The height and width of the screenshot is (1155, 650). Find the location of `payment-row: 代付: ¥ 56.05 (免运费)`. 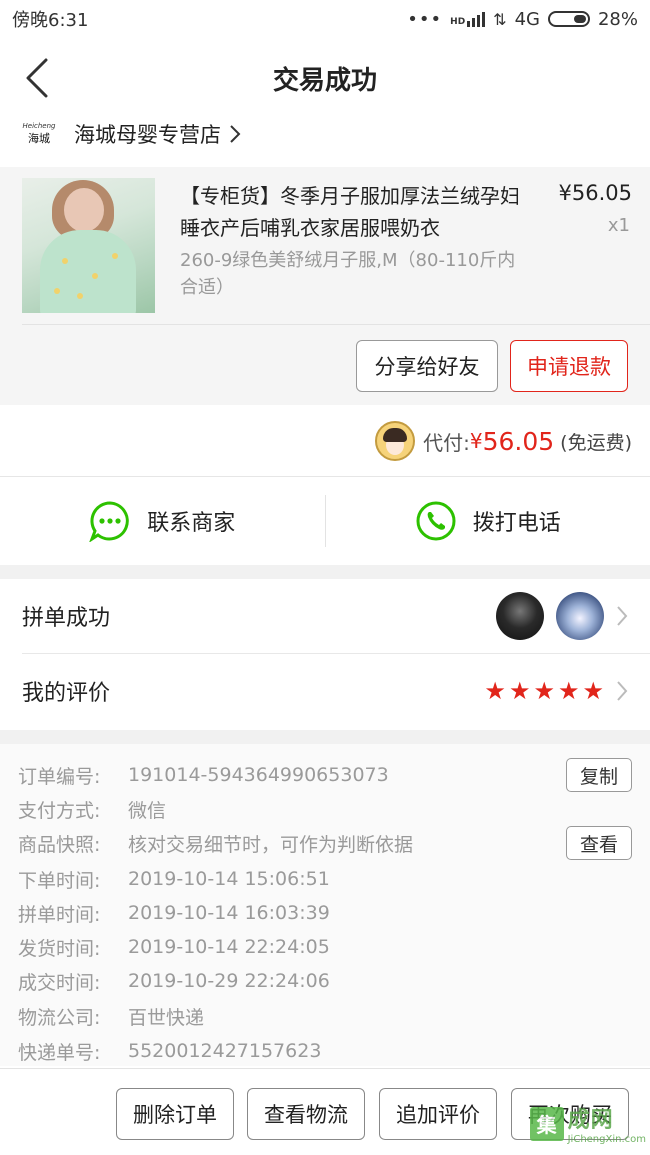

payment-row: 代付: ¥ 56.05 (免运费) is located at coordinates (325, 441).